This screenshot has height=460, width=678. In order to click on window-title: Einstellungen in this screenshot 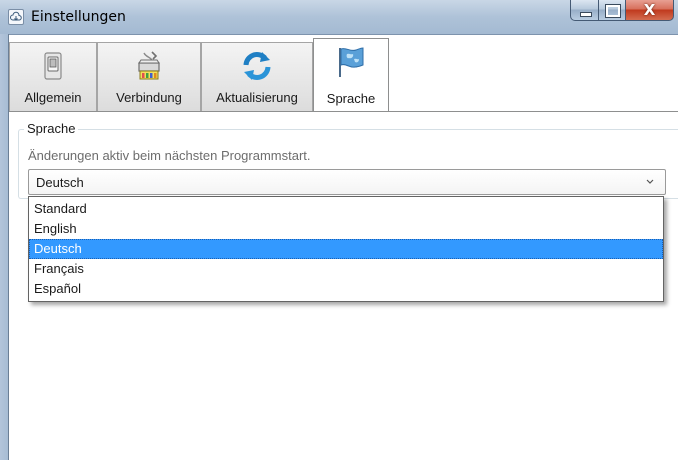, I will do `click(78, 17)`.